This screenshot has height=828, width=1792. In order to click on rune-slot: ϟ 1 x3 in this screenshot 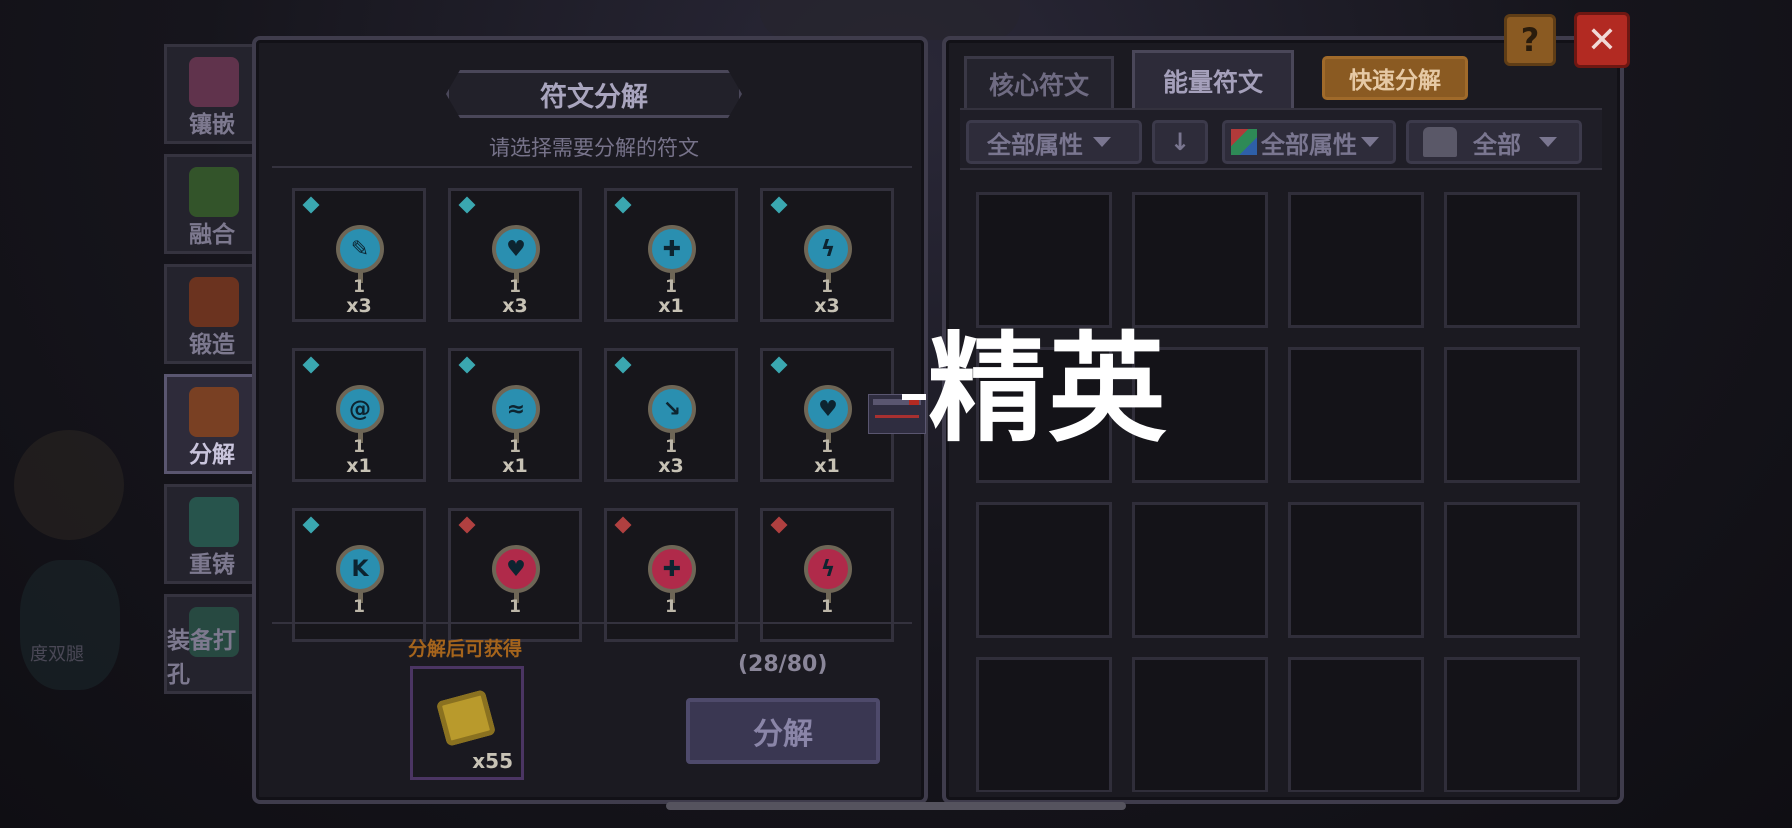, I will do `click(827, 255)`.